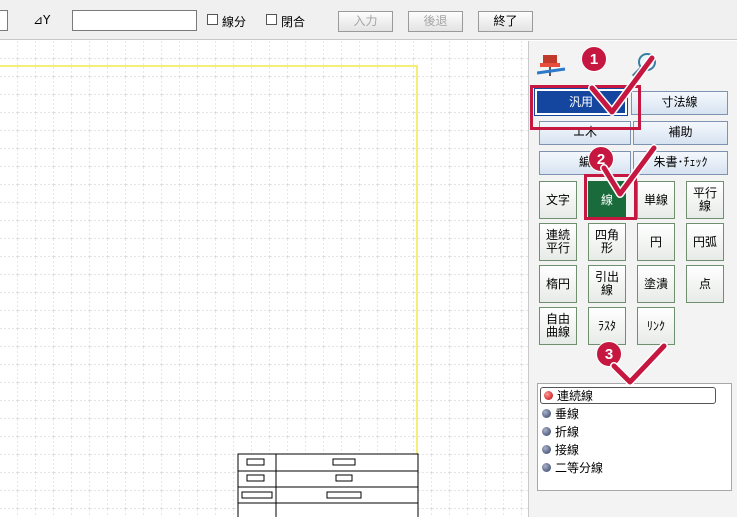 This screenshot has height=517, width=737. I want to click on tool-point: 点, so click(705, 284).